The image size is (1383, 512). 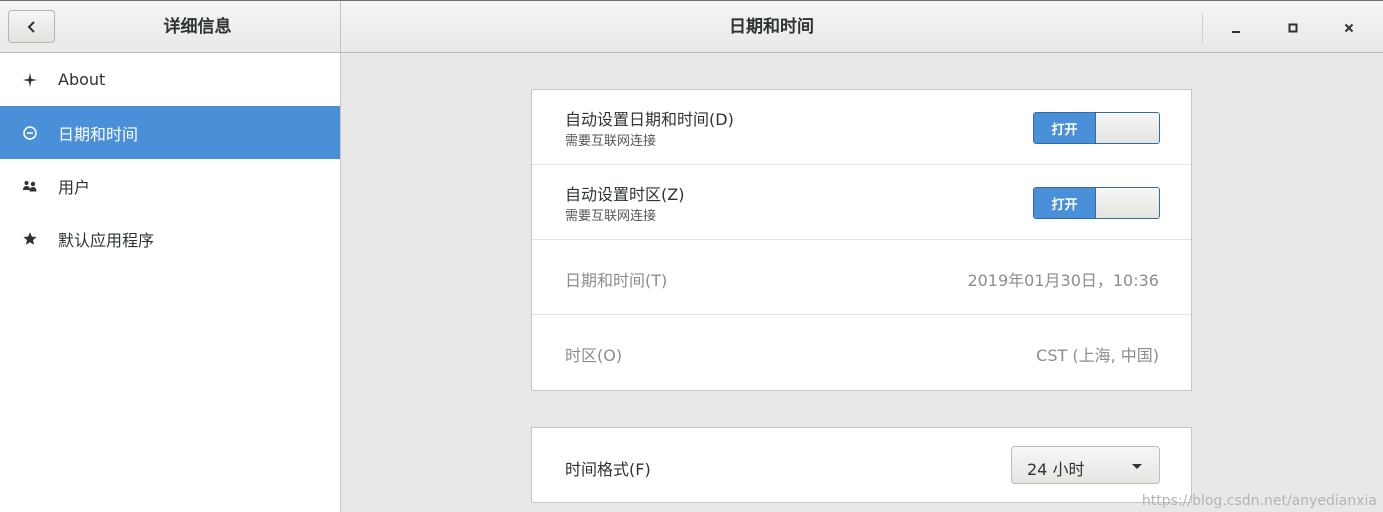 I want to click on close-button, so click(x=1349, y=28).